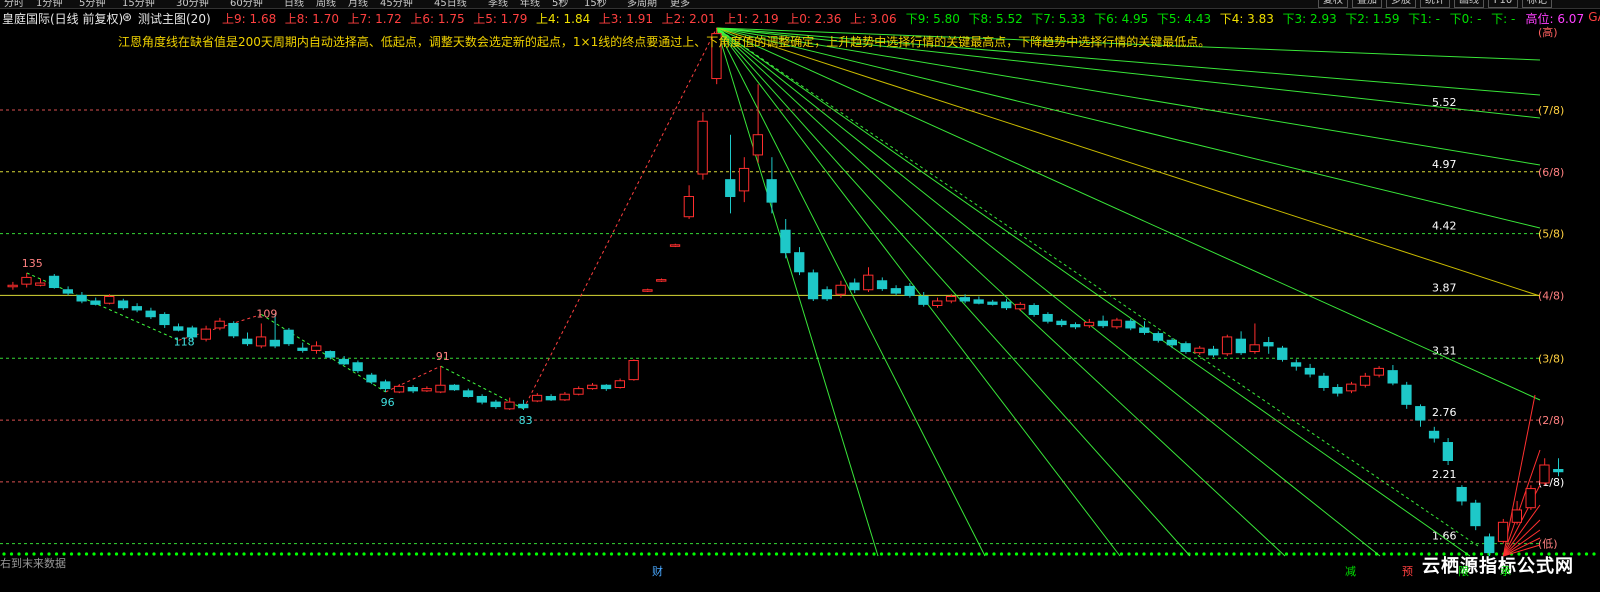  What do you see at coordinates (1463, 571) in the screenshot?
I see `event-marker-3: 限` at bounding box center [1463, 571].